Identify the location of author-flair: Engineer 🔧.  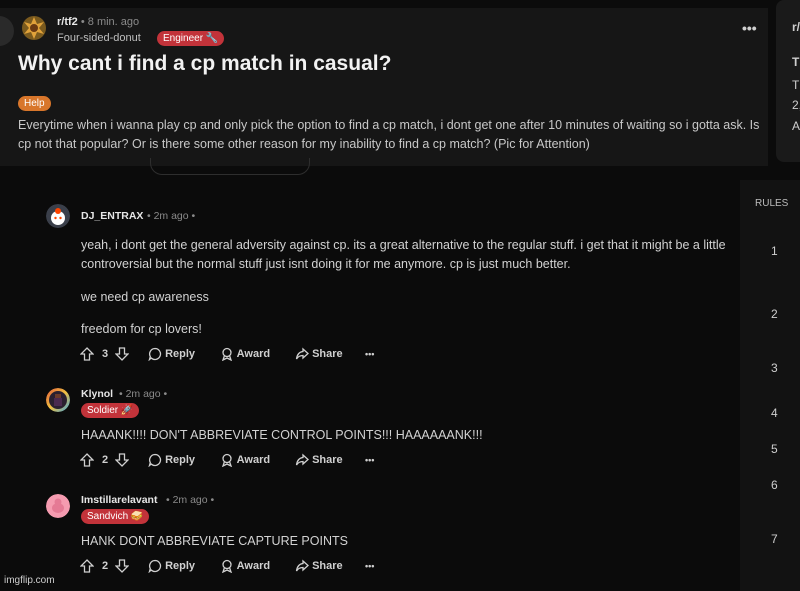
(191, 38).